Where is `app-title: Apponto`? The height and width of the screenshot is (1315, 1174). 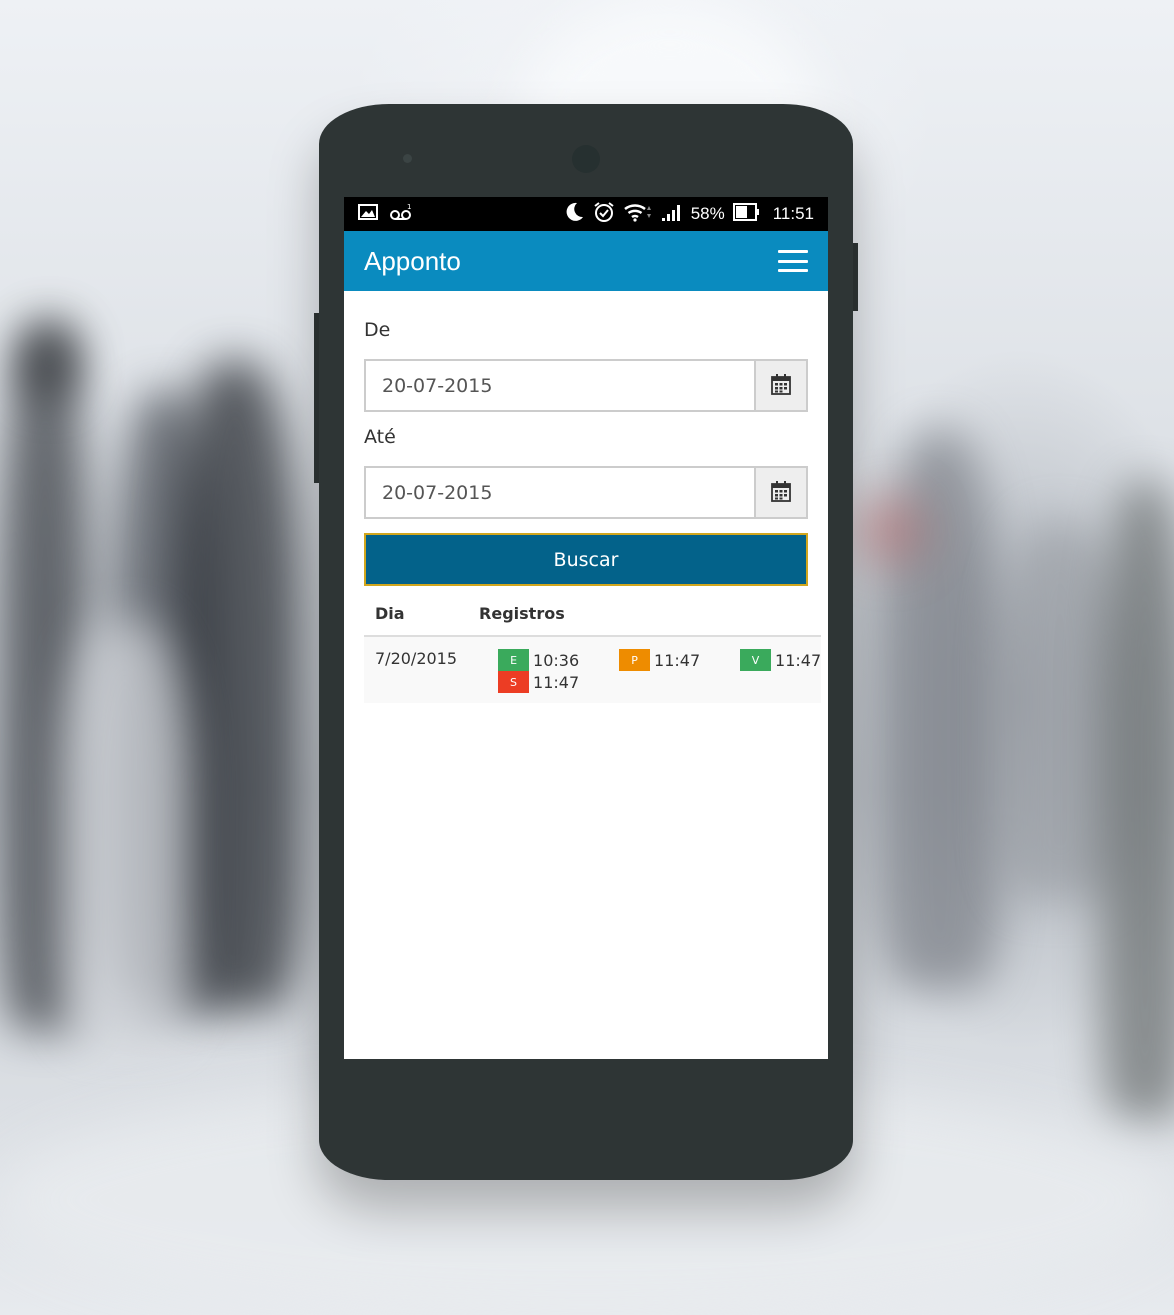
app-title: Apponto is located at coordinates (412, 260).